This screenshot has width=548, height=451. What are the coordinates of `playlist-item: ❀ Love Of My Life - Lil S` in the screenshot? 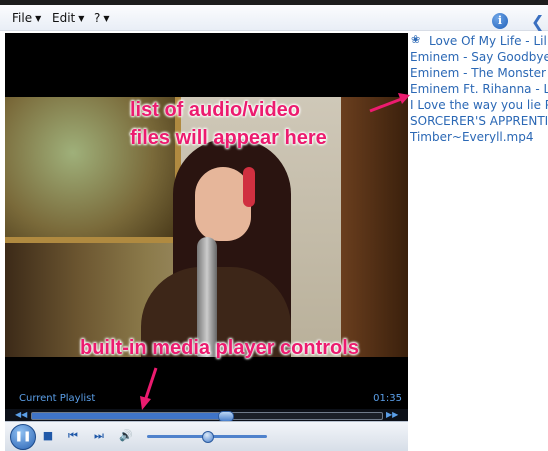 It's located at (479, 41).